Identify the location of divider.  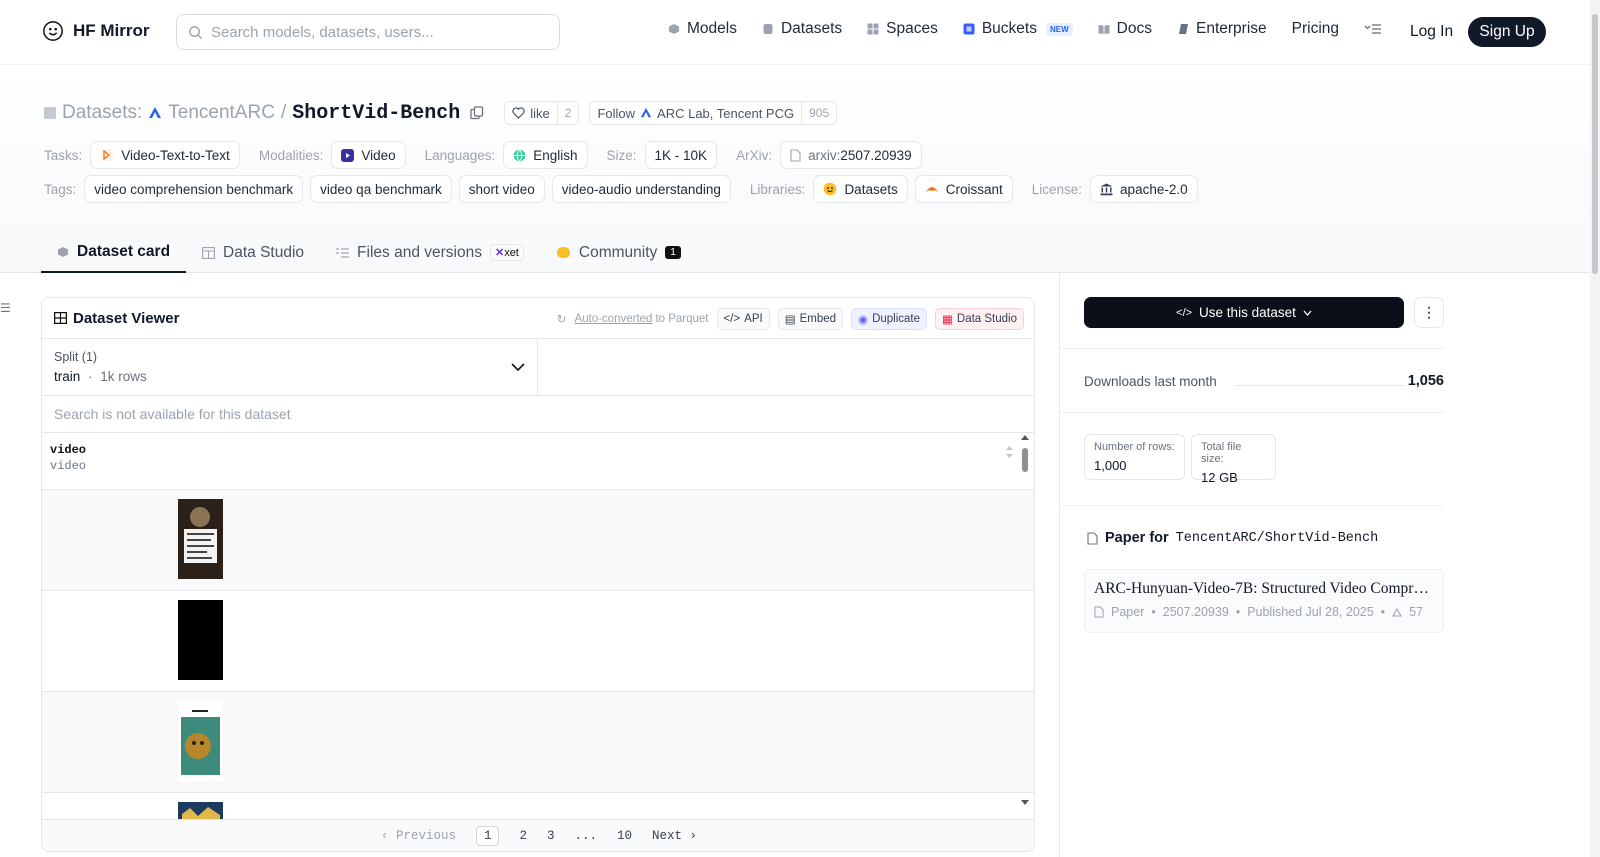
(1252, 505).